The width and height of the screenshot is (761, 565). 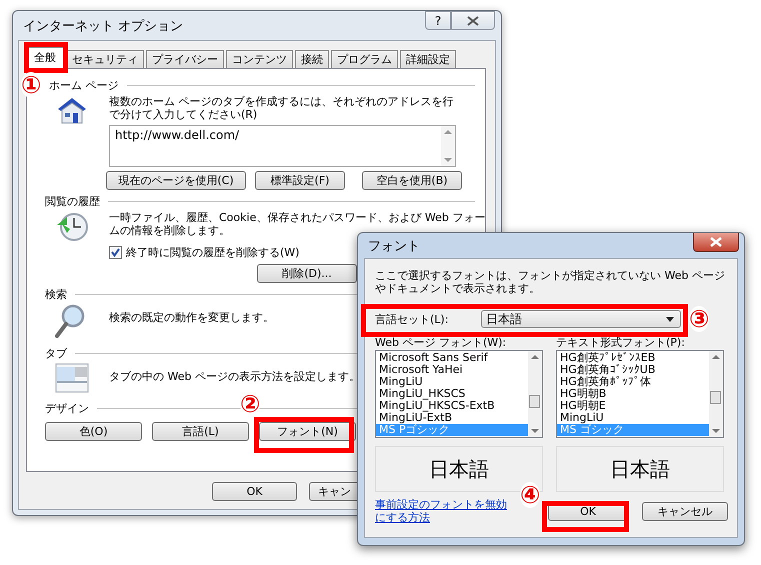 What do you see at coordinates (70, 322) in the screenshot?
I see `magnifier-icon` at bounding box center [70, 322].